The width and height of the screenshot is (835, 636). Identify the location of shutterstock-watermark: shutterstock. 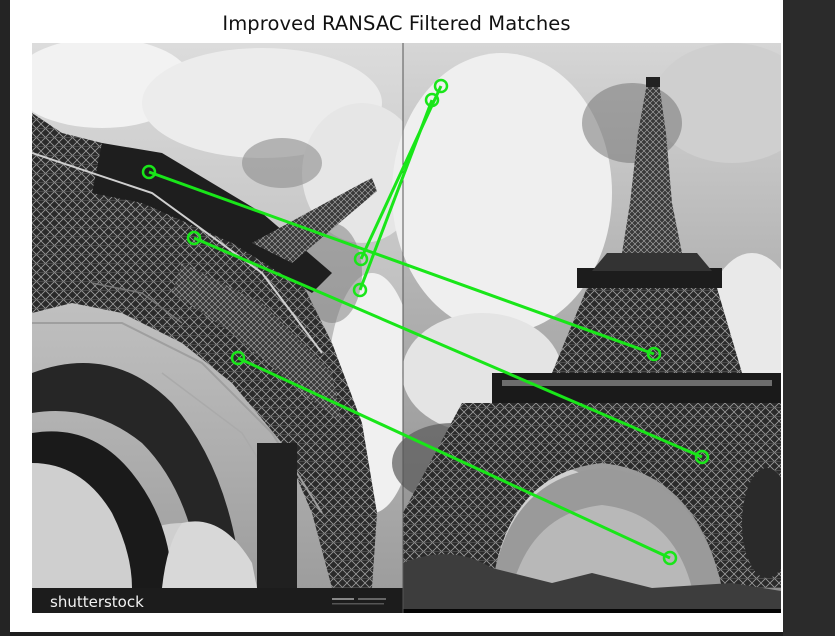
(97, 602).